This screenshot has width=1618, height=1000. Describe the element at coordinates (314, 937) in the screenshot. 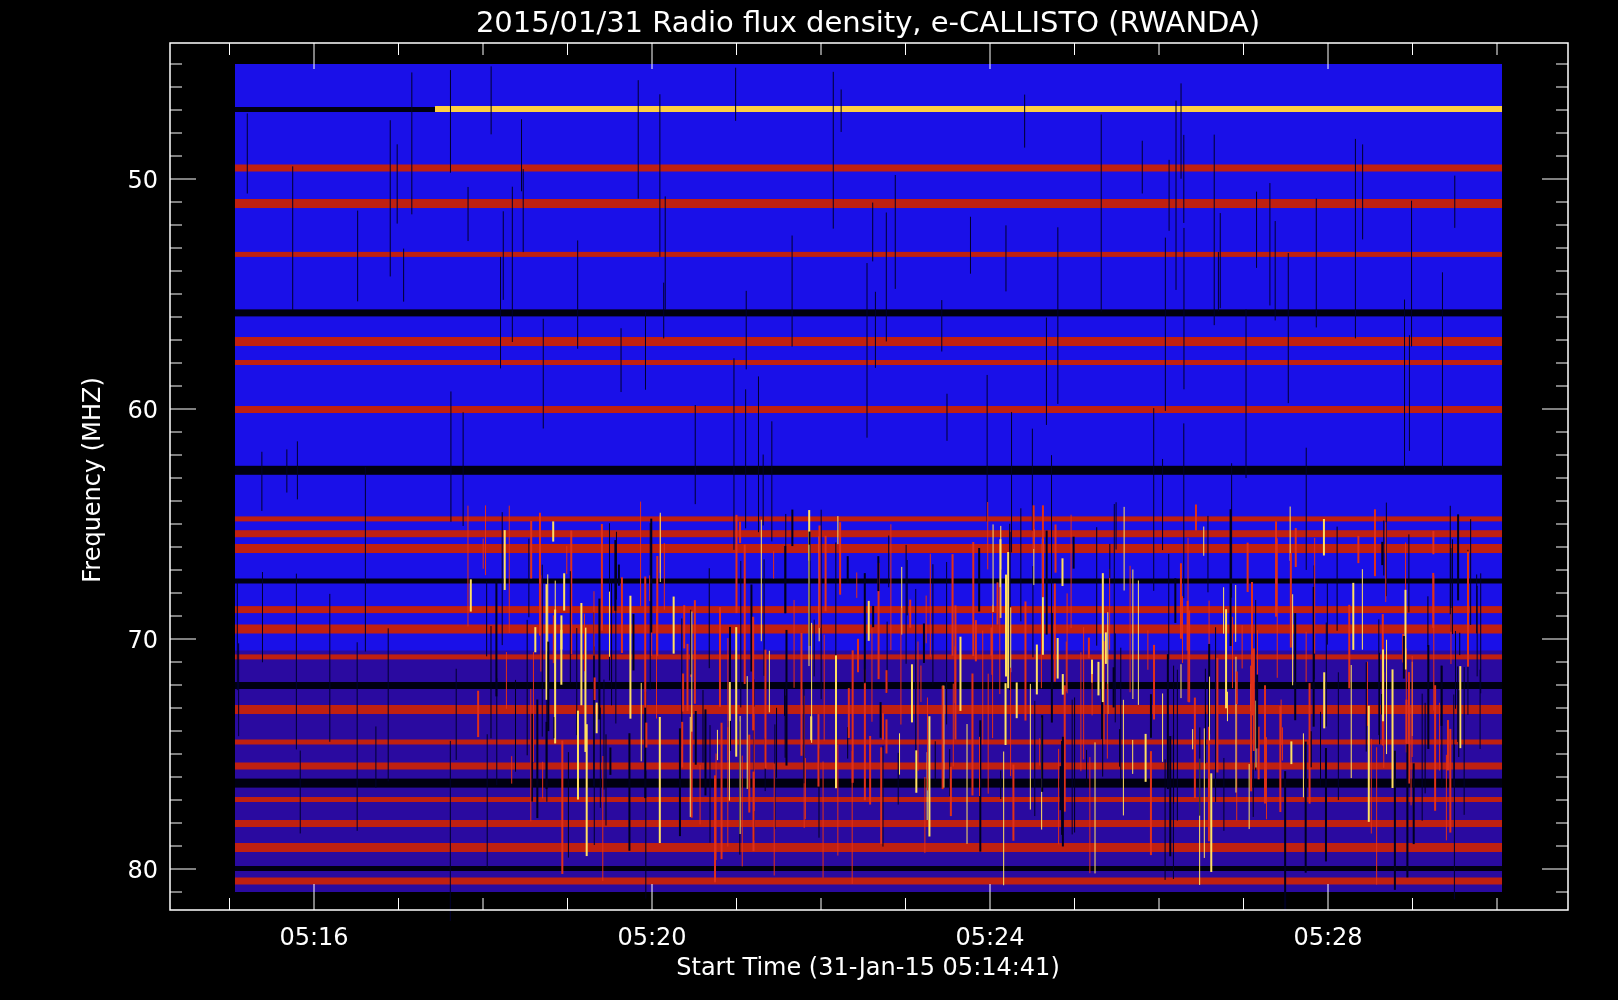

I see `x-tick-label: 05:16` at that location.